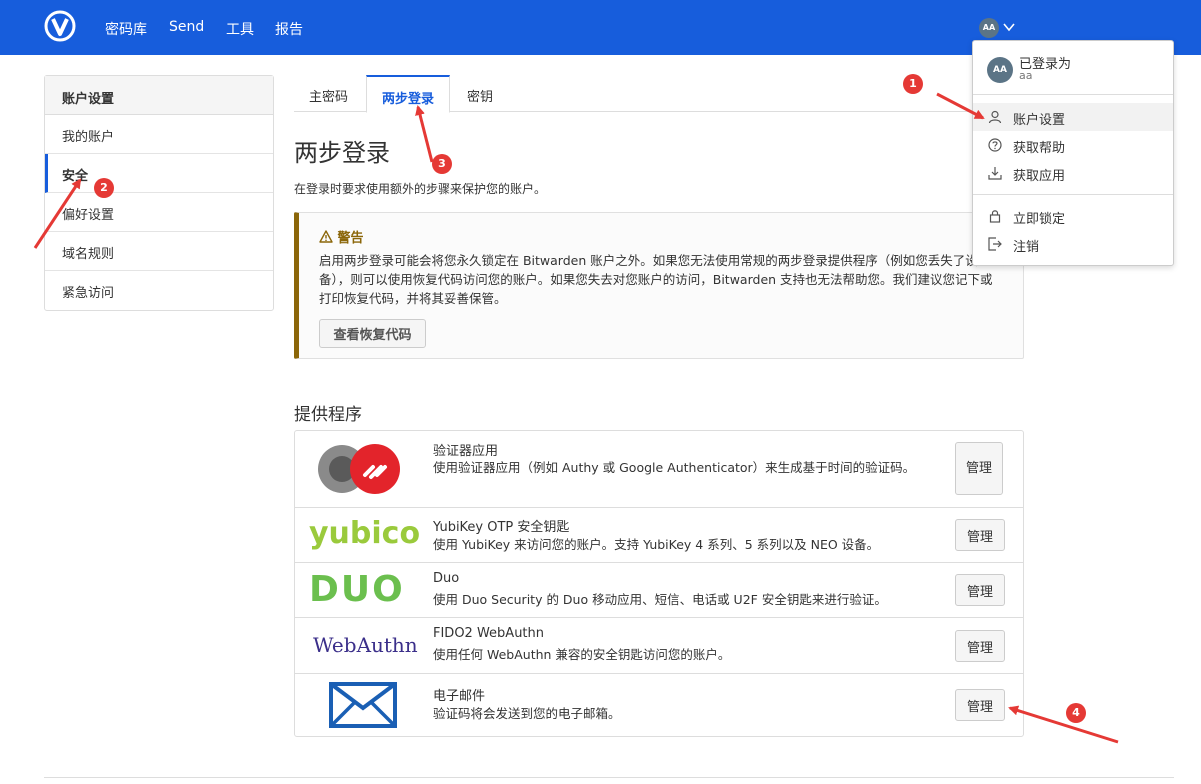  Describe the element at coordinates (328, 415) in the screenshot. I see `providers-title: 提供程序` at that location.